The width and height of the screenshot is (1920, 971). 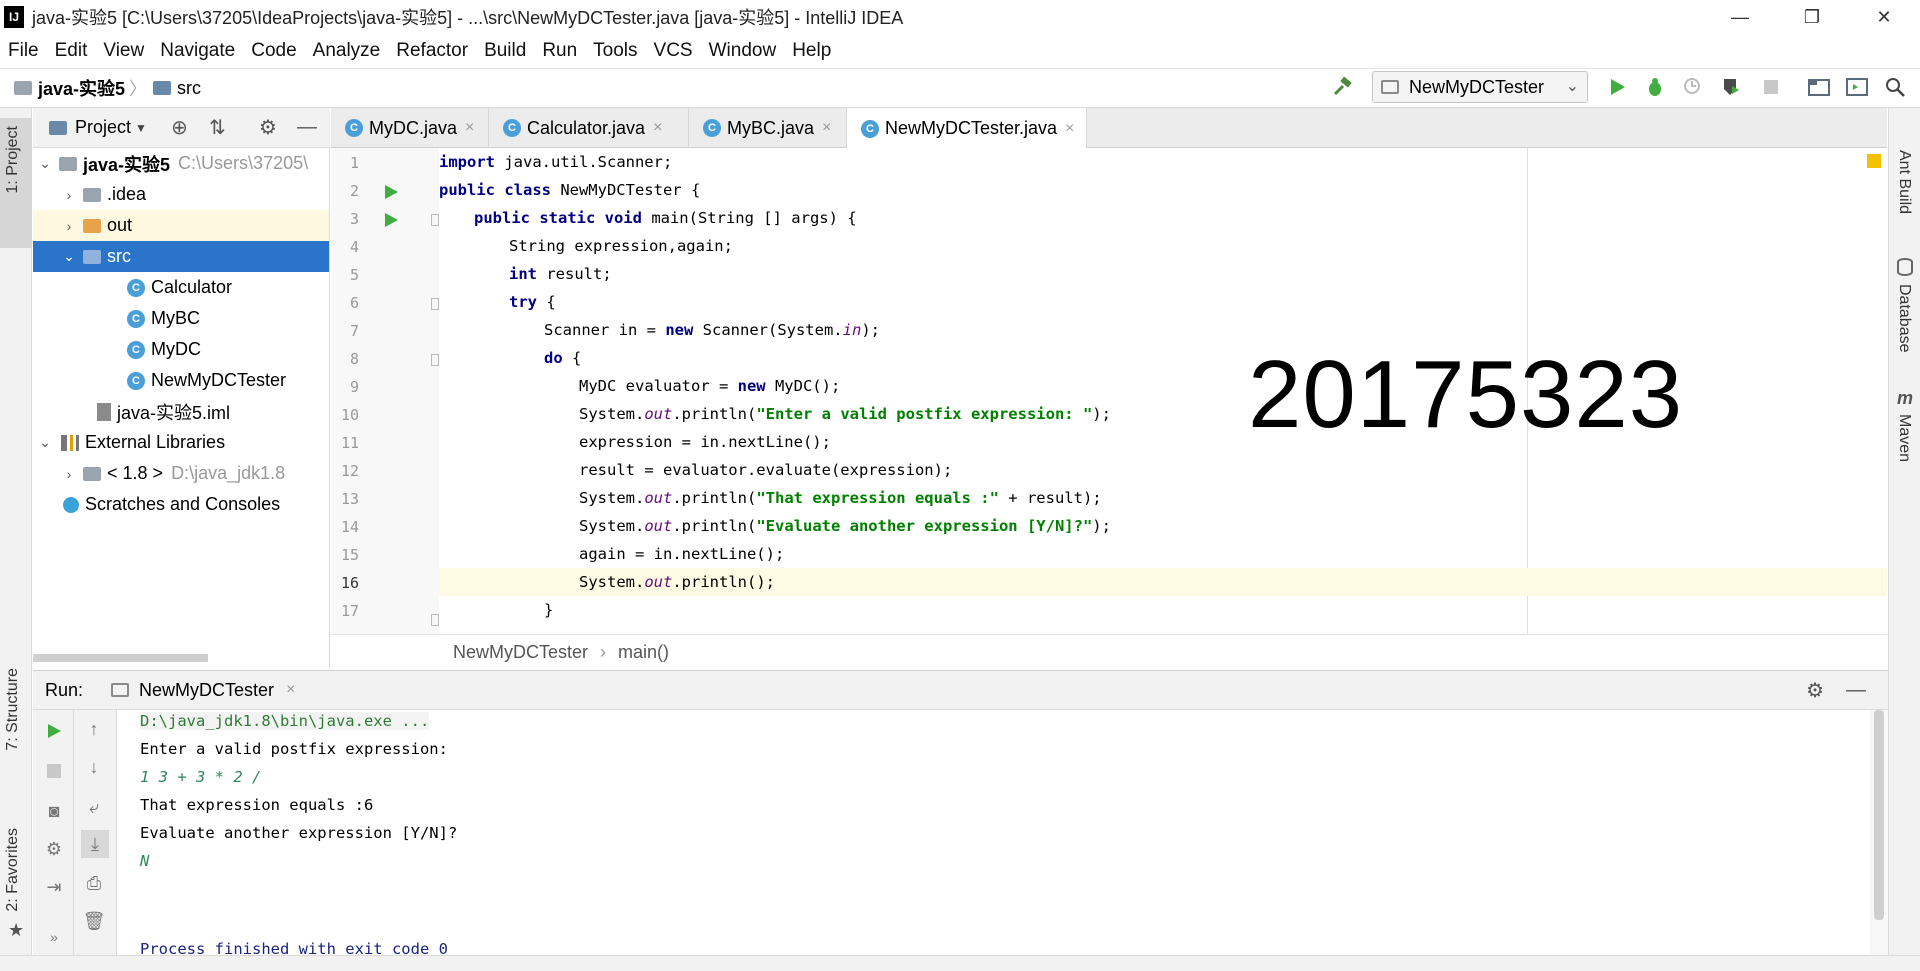 I want to click on tab-calculator: C Calculator.java ×, so click(x=589, y=128).